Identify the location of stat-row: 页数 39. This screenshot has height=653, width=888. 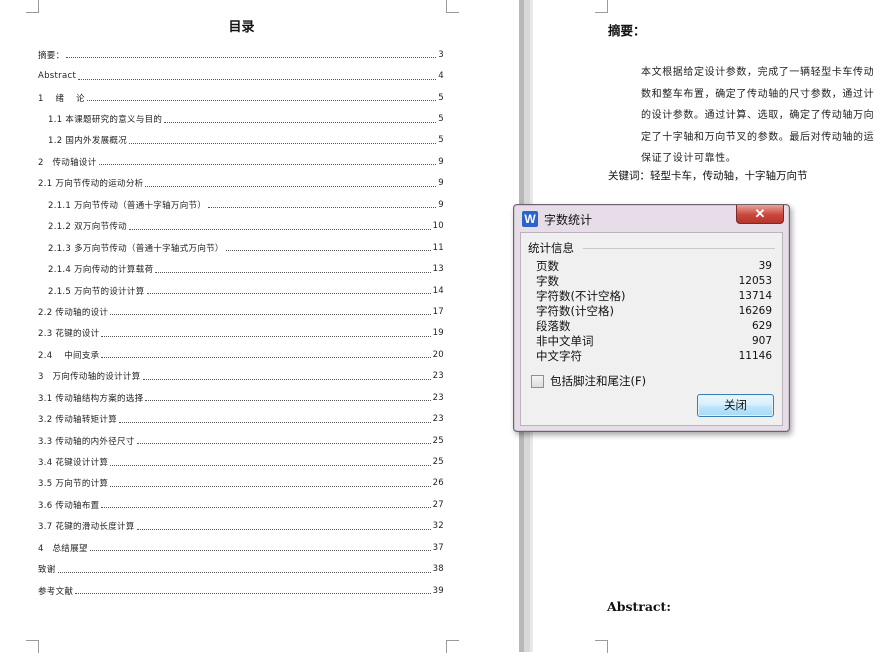
(654, 266).